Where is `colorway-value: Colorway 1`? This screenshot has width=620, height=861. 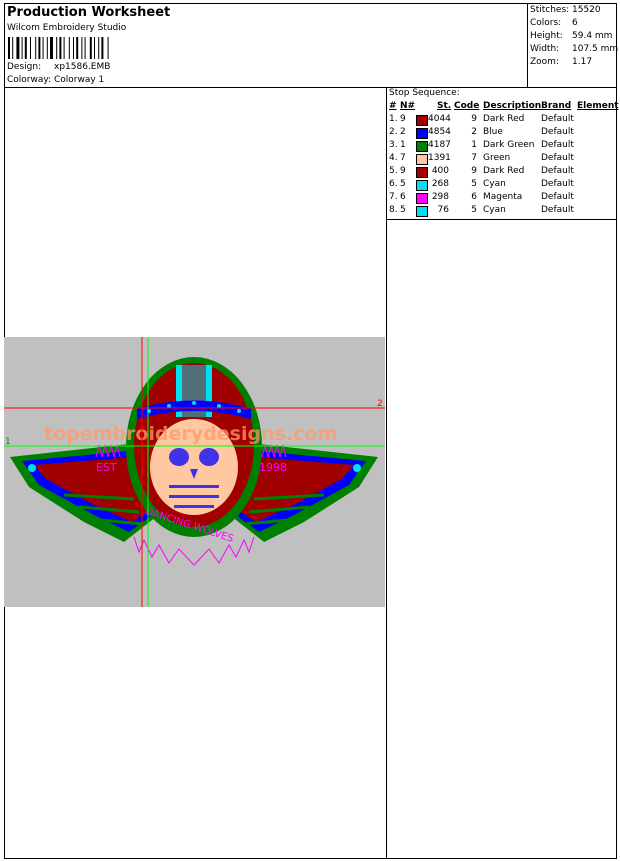 colorway-value: Colorway 1 is located at coordinates (79, 80).